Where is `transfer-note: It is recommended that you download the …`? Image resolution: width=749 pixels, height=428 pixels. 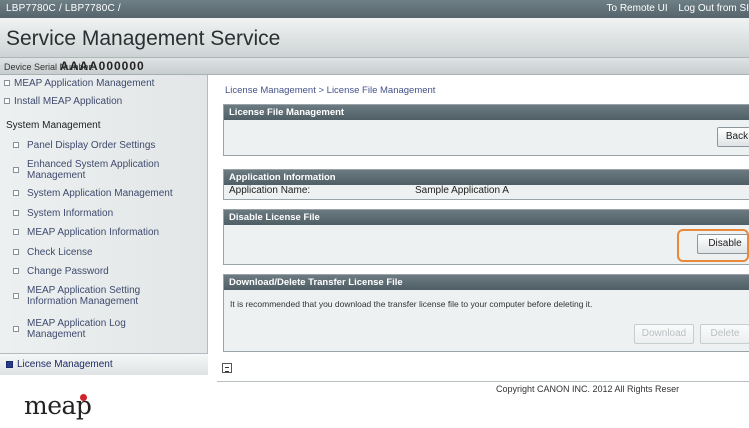
transfer-note: It is recommended that you download the … is located at coordinates (411, 304).